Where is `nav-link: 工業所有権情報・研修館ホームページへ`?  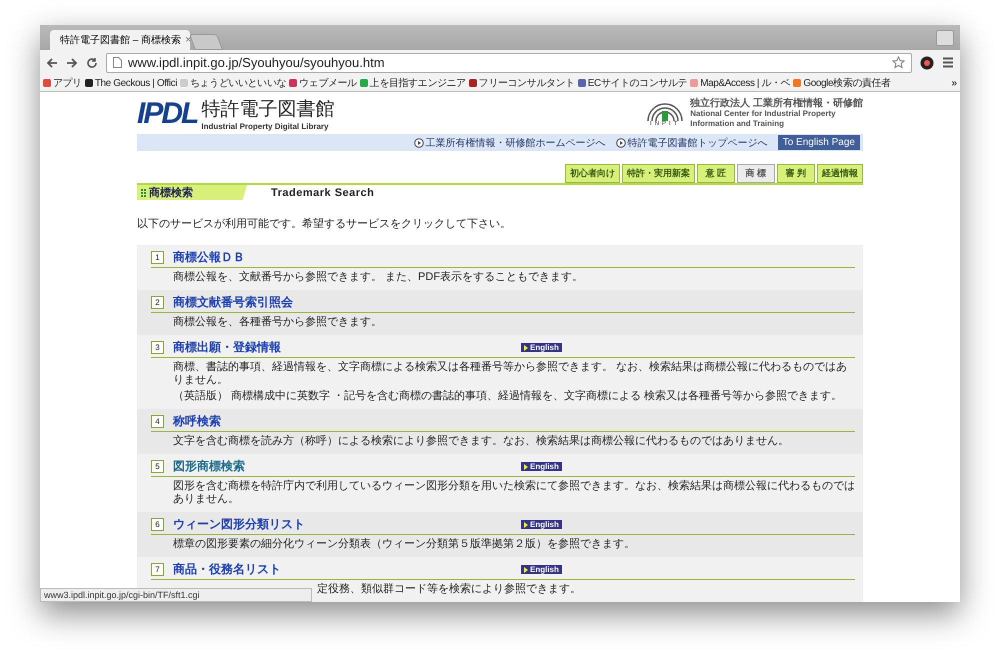 nav-link: 工業所有権情報・研修館ホームページへ is located at coordinates (510, 143).